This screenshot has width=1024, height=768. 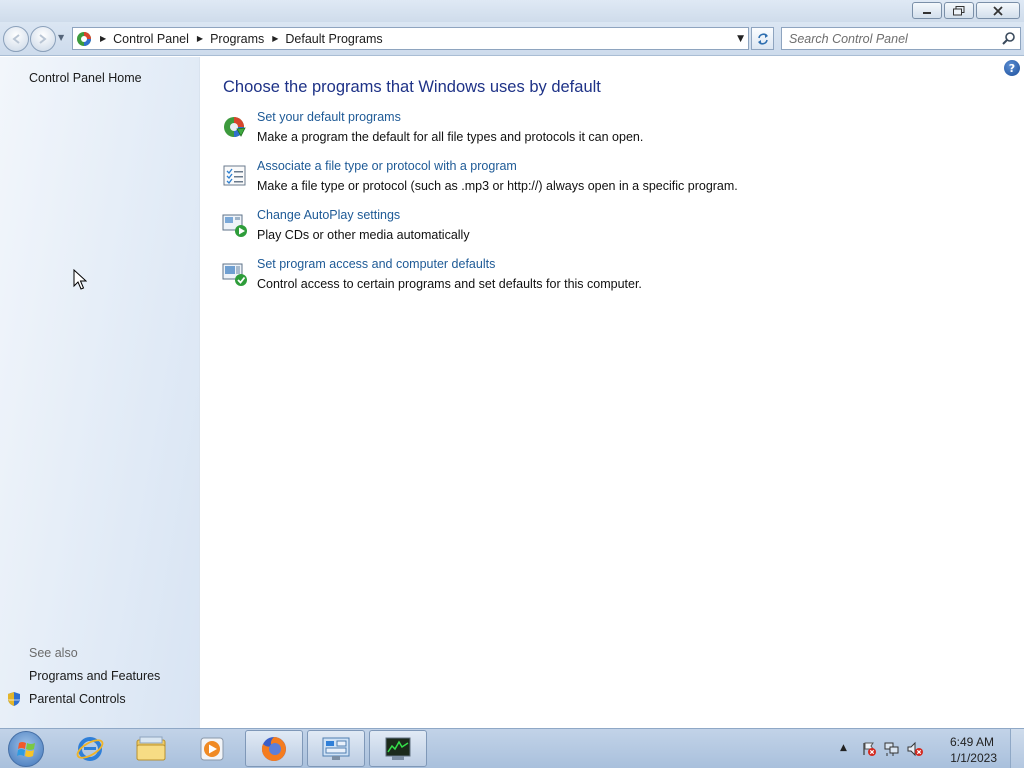 I want to click on firefox-icon, so click(x=273, y=748).